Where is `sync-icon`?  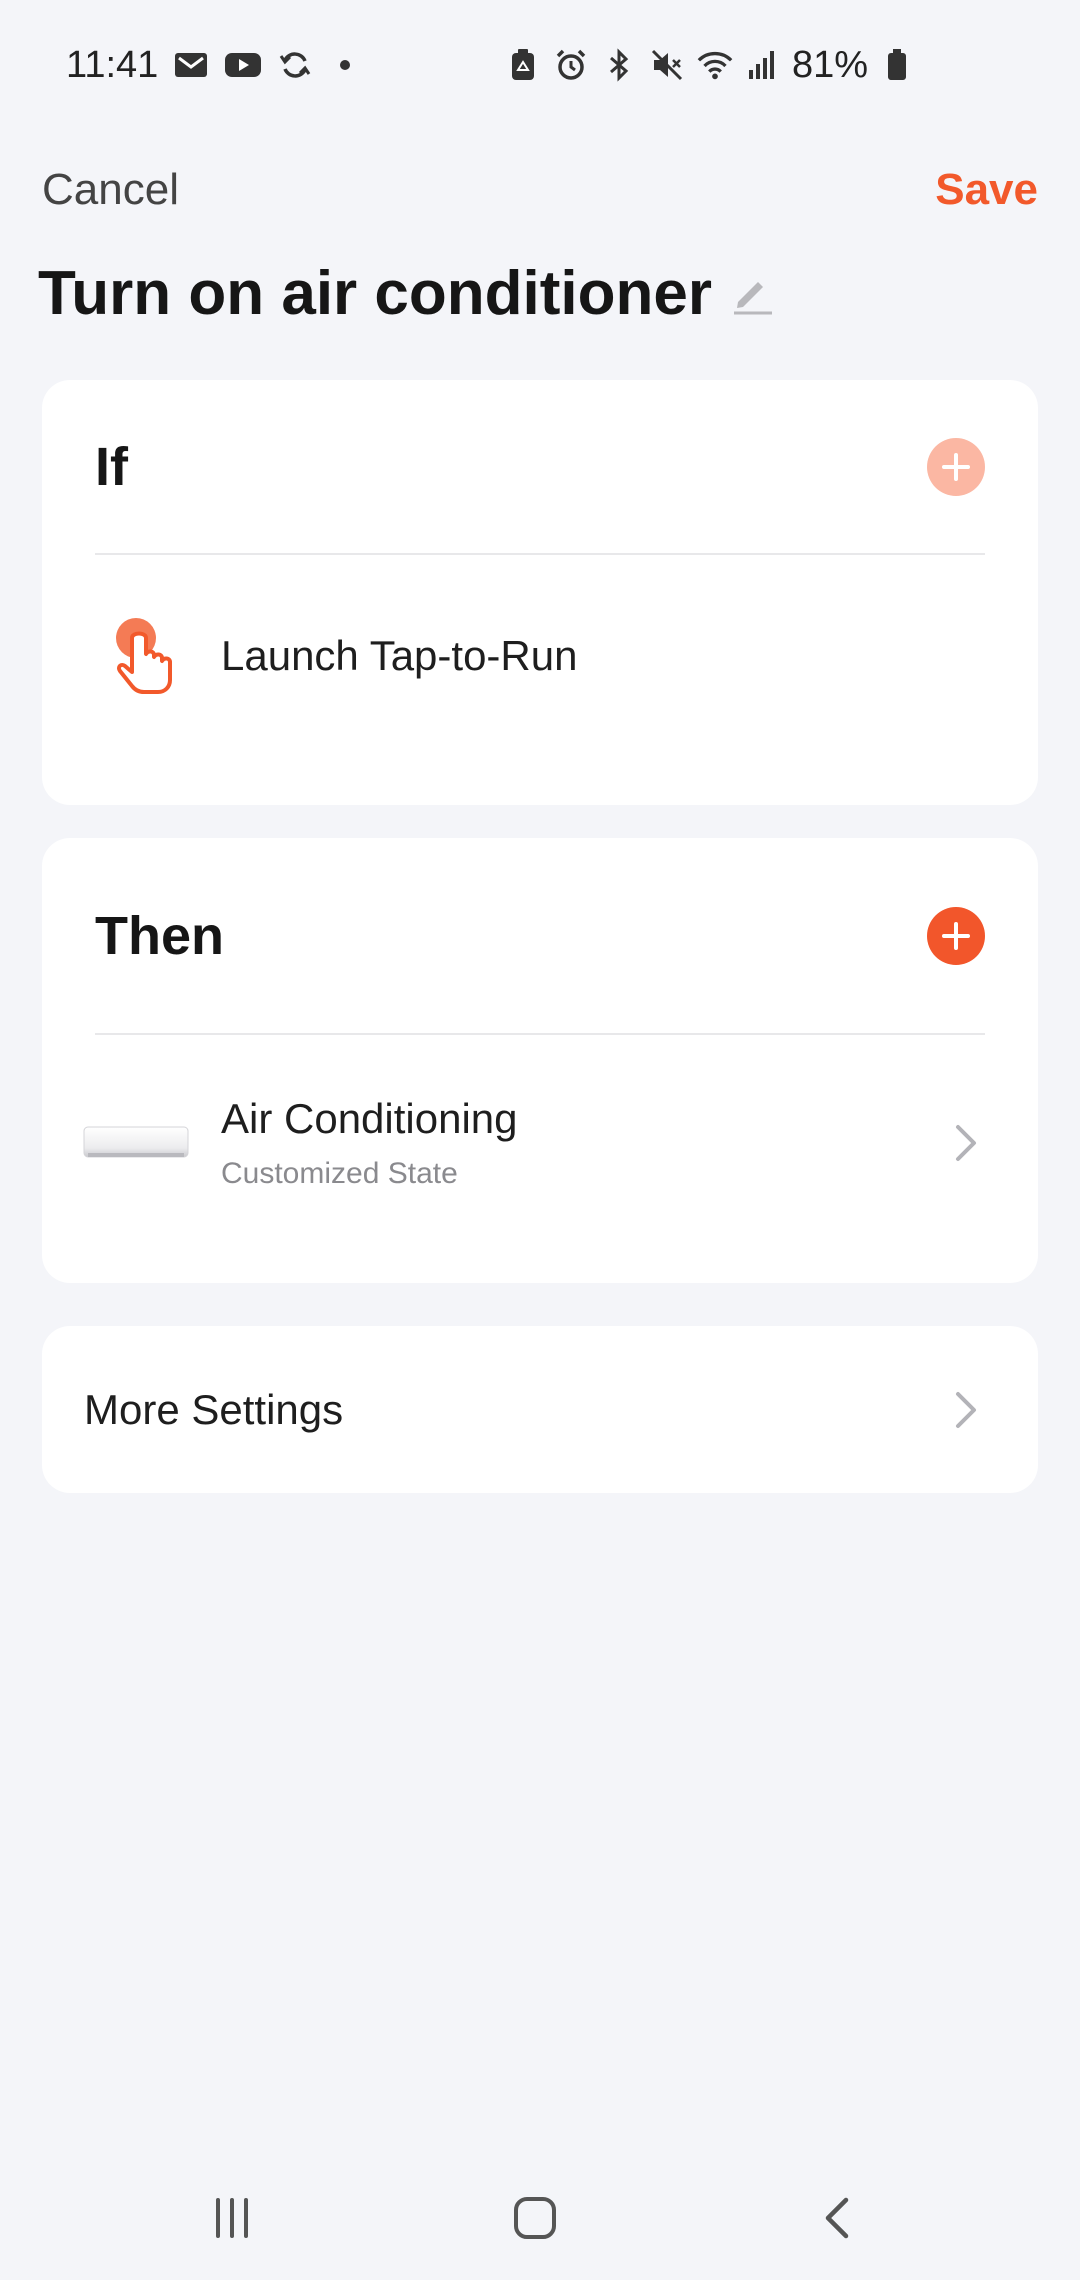
sync-icon is located at coordinates (295, 65).